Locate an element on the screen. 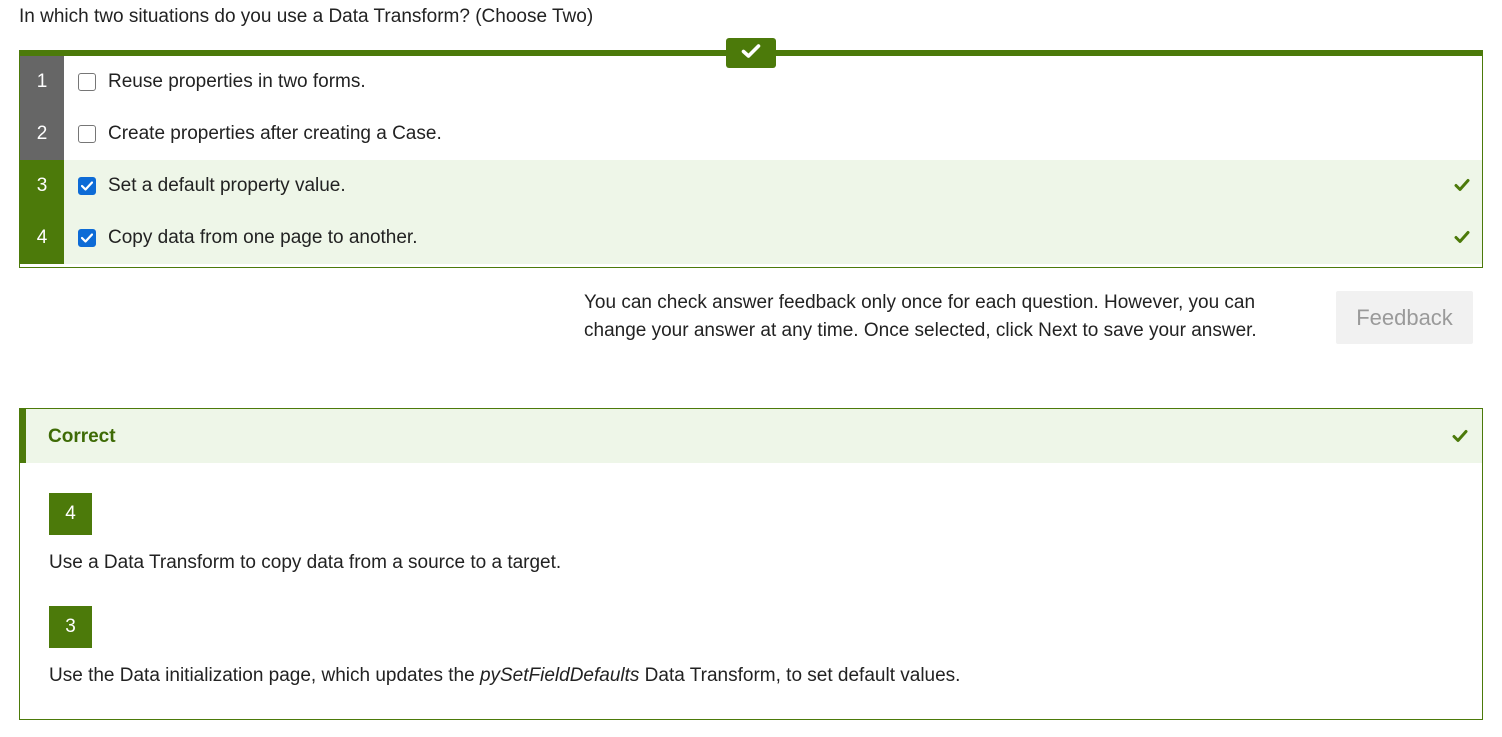 This screenshot has width=1502, height=737. option-label: Copy data from one page to another. is located at coordinates (263, 238).